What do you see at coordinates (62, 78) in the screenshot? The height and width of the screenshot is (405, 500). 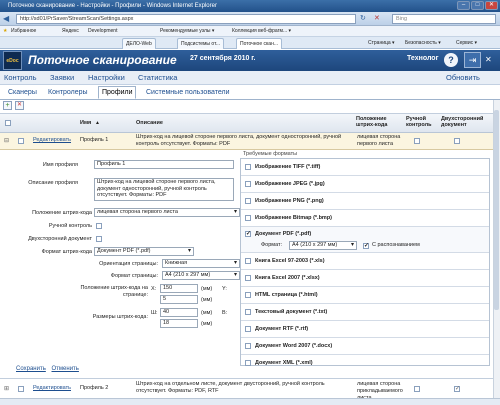 I see `menu-requests: Заявки` at bounding box center [62, 78].